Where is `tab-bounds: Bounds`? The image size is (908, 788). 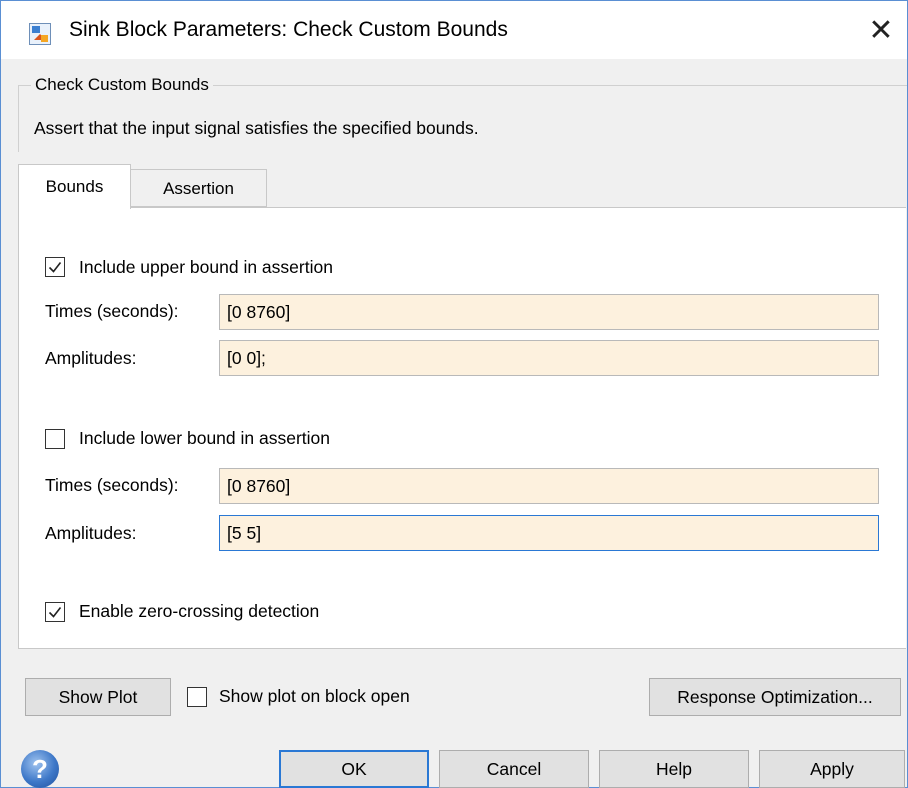
tab-bounds: Bounds is located at coordinates (74, 186).